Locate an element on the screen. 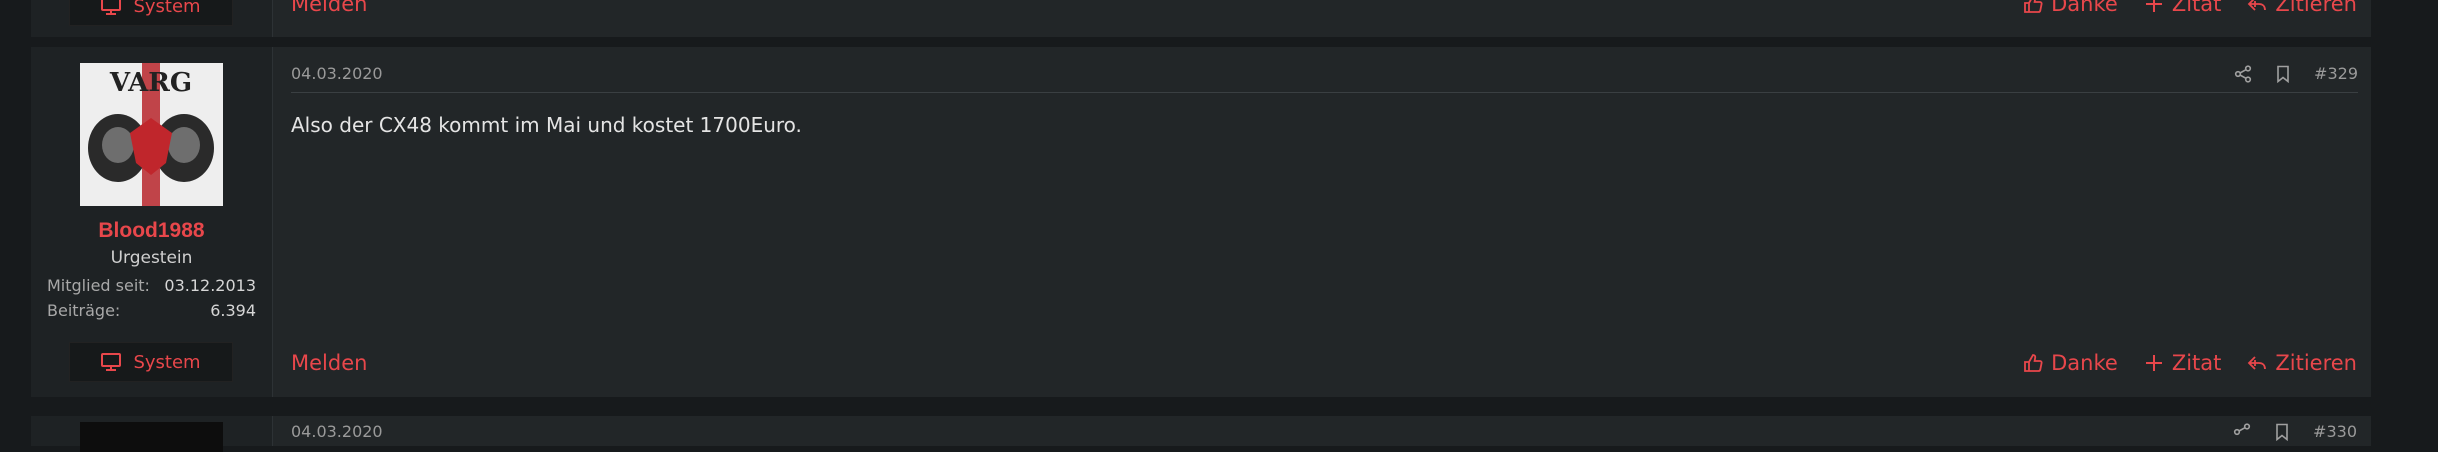 The width and height of the screenshot is (2438, 452). member-since-row: Mitglied seit: 03.12.2013 is located at coordinates (151, 285).